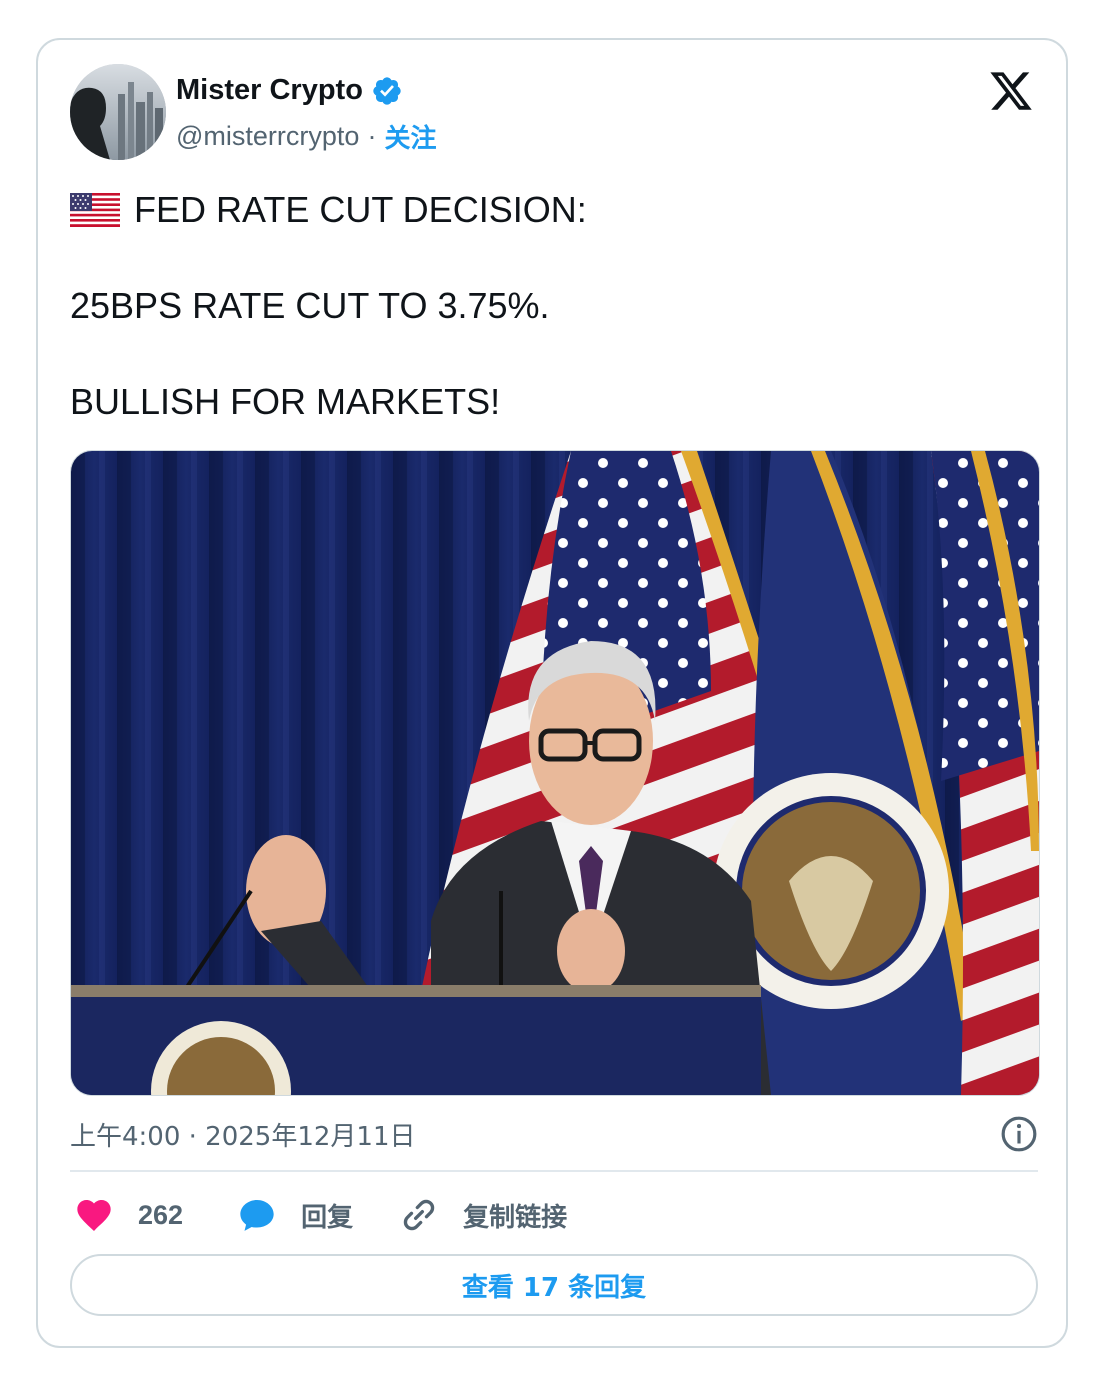 The height and width of the screenshot is (1380, 1098). I want to click on author-name-row: Mister Crypto, so click(289, 90).